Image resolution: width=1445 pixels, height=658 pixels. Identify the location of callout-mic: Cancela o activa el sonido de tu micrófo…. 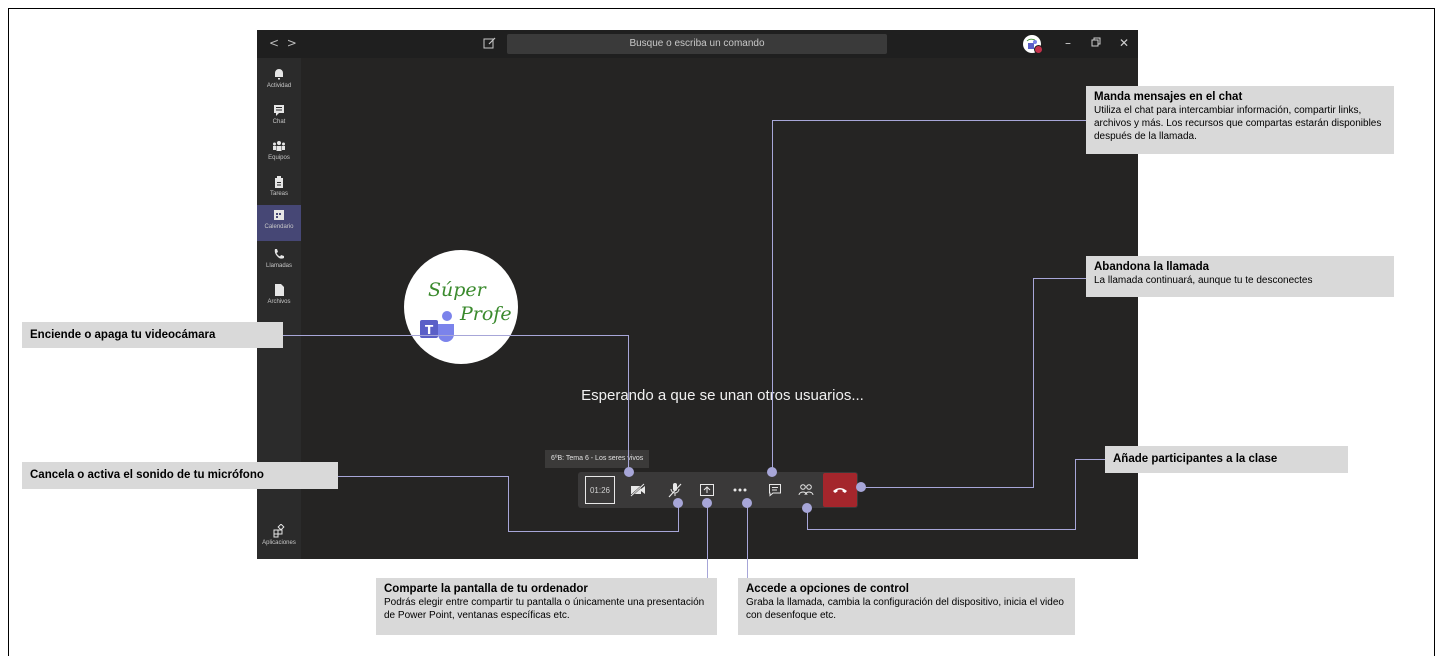
(180, 475).